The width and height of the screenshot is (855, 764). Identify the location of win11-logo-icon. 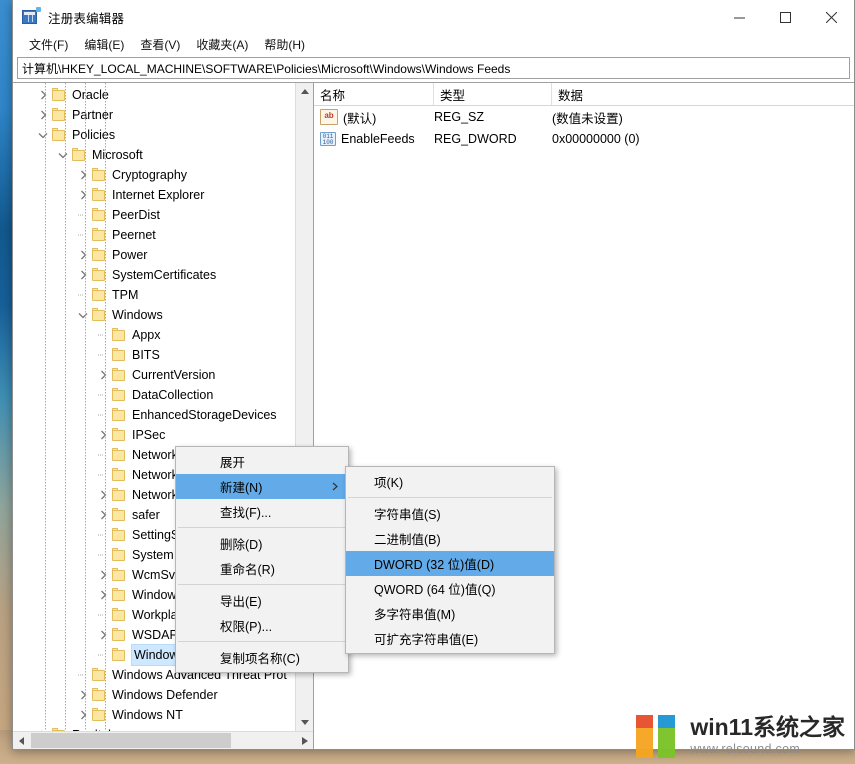
(658, 736).